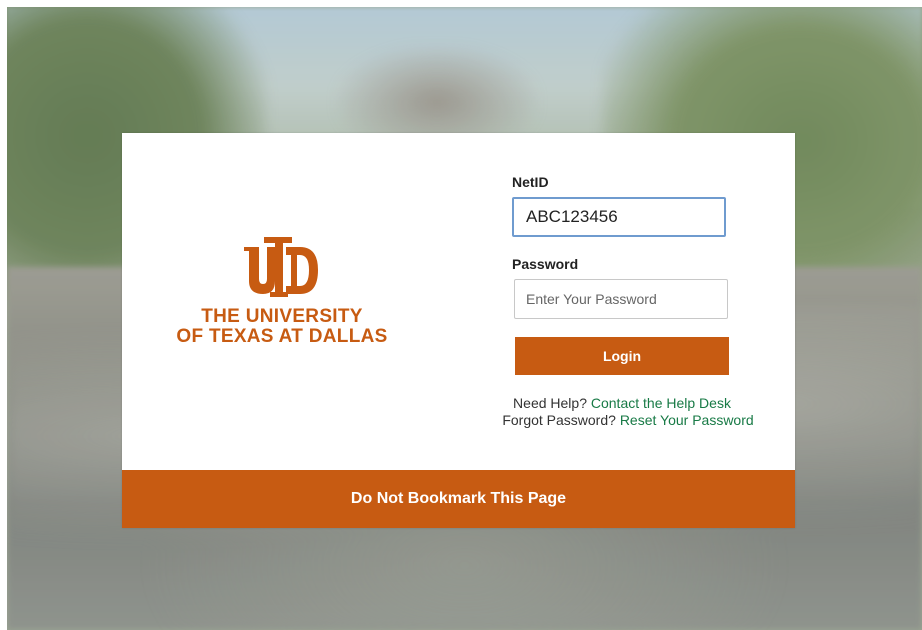  I want to click on bookmark-notice-text: Do Not Bookmark This Page, so click(458, 498).